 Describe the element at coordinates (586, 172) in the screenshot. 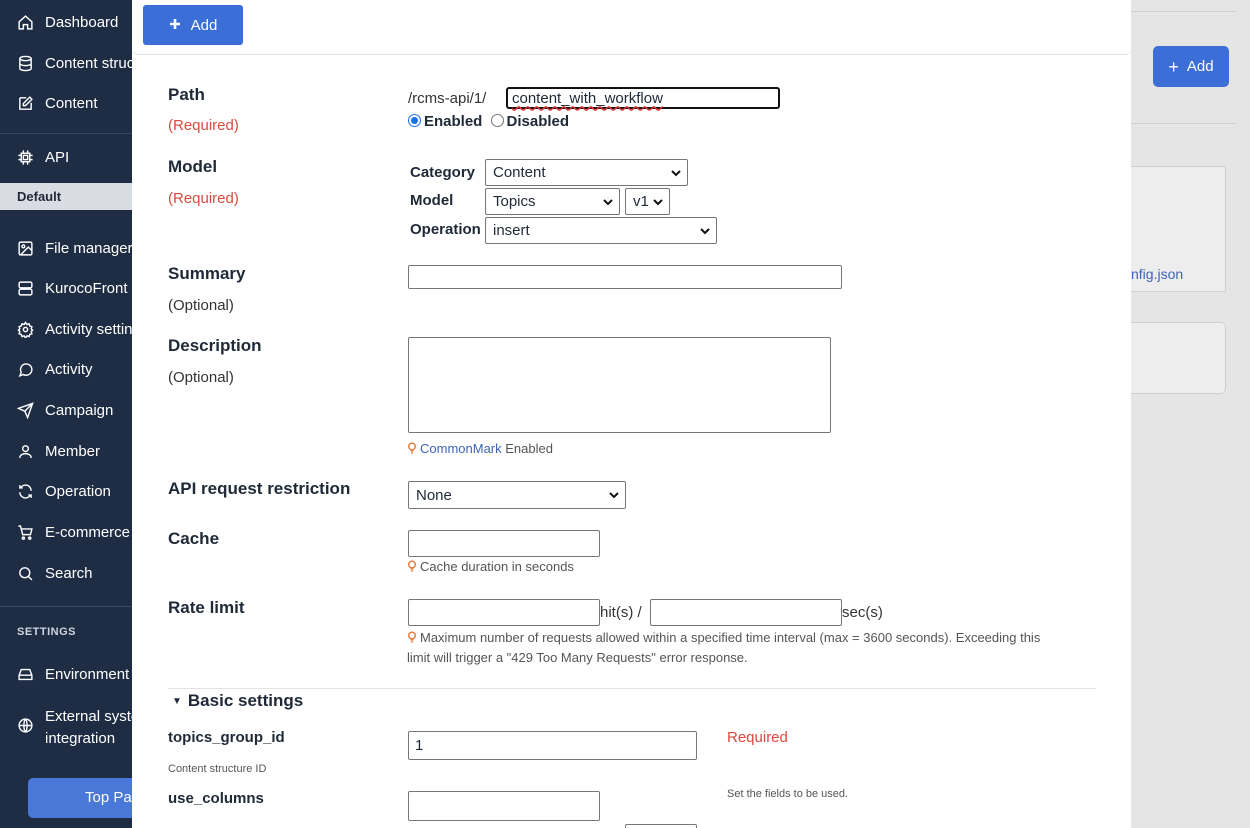

I see `category-select: Content` at that location.